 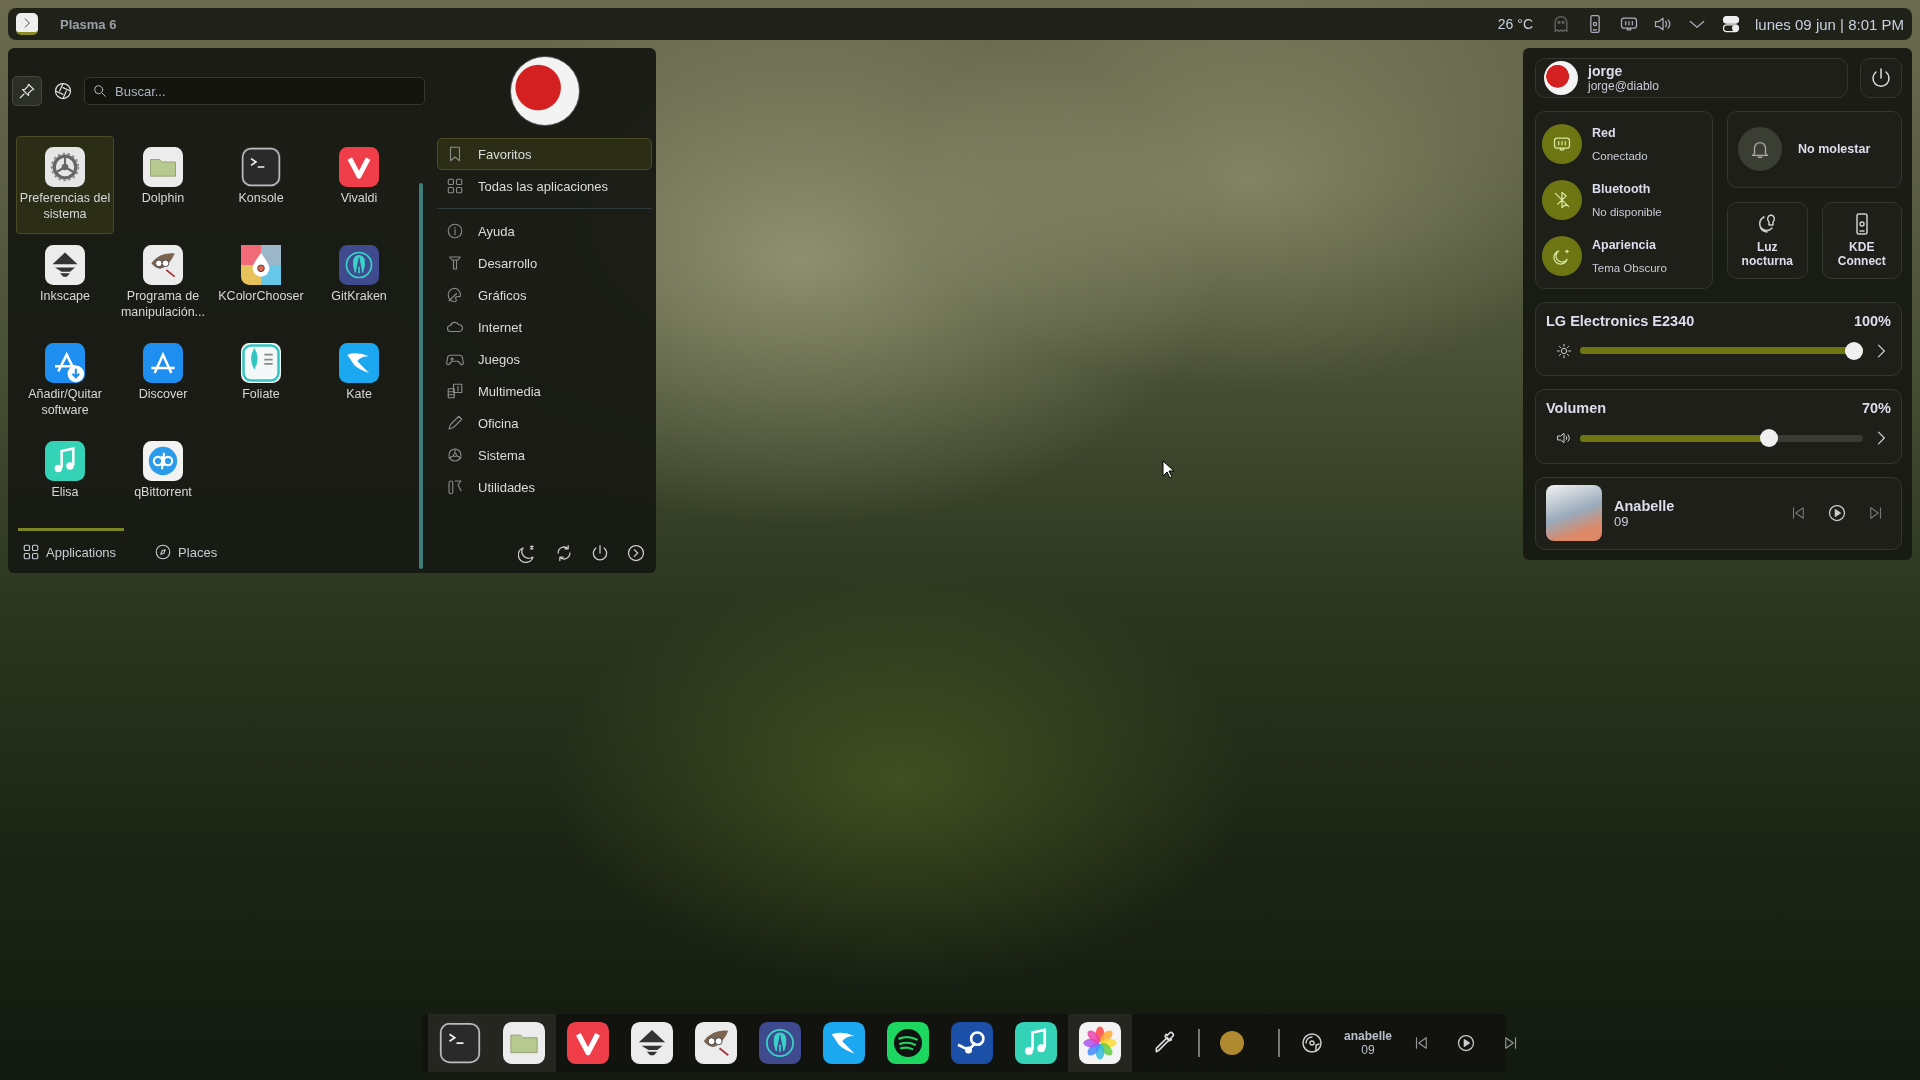 I want to click on search-icon, so click(x=100, y=91).